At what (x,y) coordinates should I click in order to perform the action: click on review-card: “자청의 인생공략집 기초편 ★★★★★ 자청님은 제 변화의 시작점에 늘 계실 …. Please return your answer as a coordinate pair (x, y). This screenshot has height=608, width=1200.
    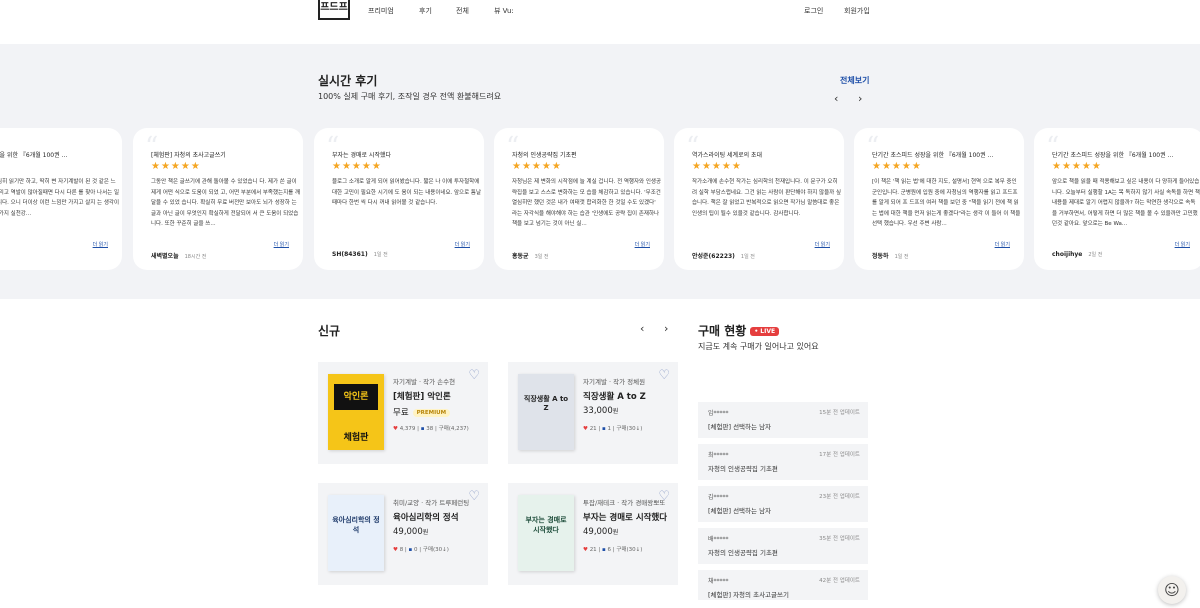
    Looking at the image, I should click on (579, 199).